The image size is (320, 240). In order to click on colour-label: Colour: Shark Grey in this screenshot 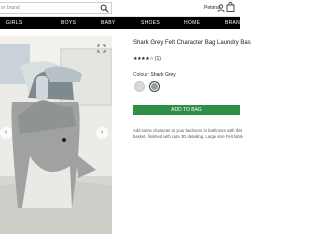, I will do `click(154, 75)`.